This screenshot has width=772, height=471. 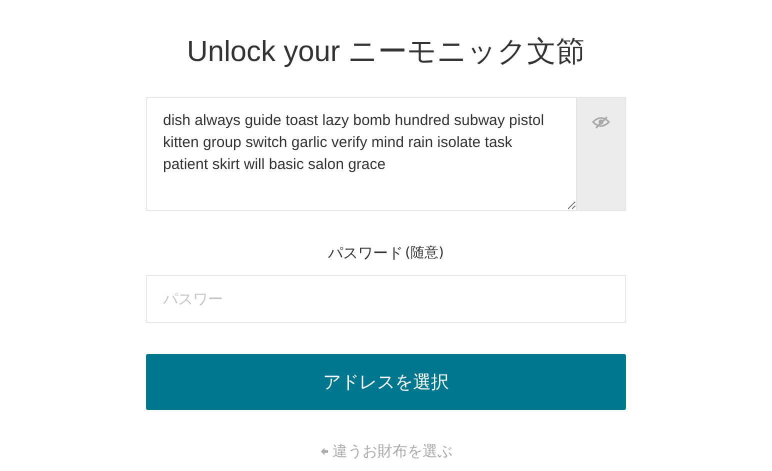 I want to click on password-label: パスワード, so click(x=366, y=253).